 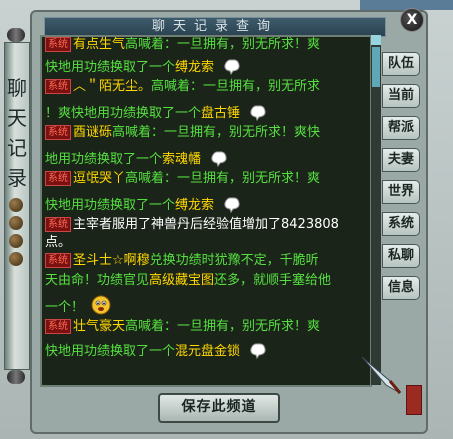 I want to click on player-name: 逗氓哭丫, so click(x=99, y=178).